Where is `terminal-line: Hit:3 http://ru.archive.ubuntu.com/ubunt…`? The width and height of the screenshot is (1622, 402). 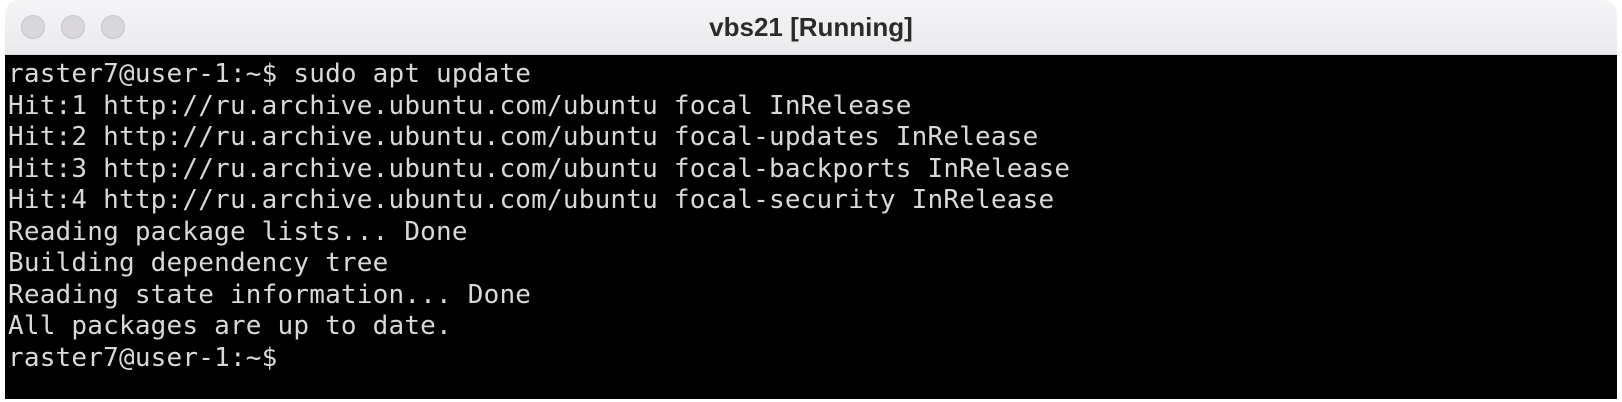
terminal-line: Hit:3 http://ru.archive.ubuntu.com/ubunt… is located at coordinates (539, 168).